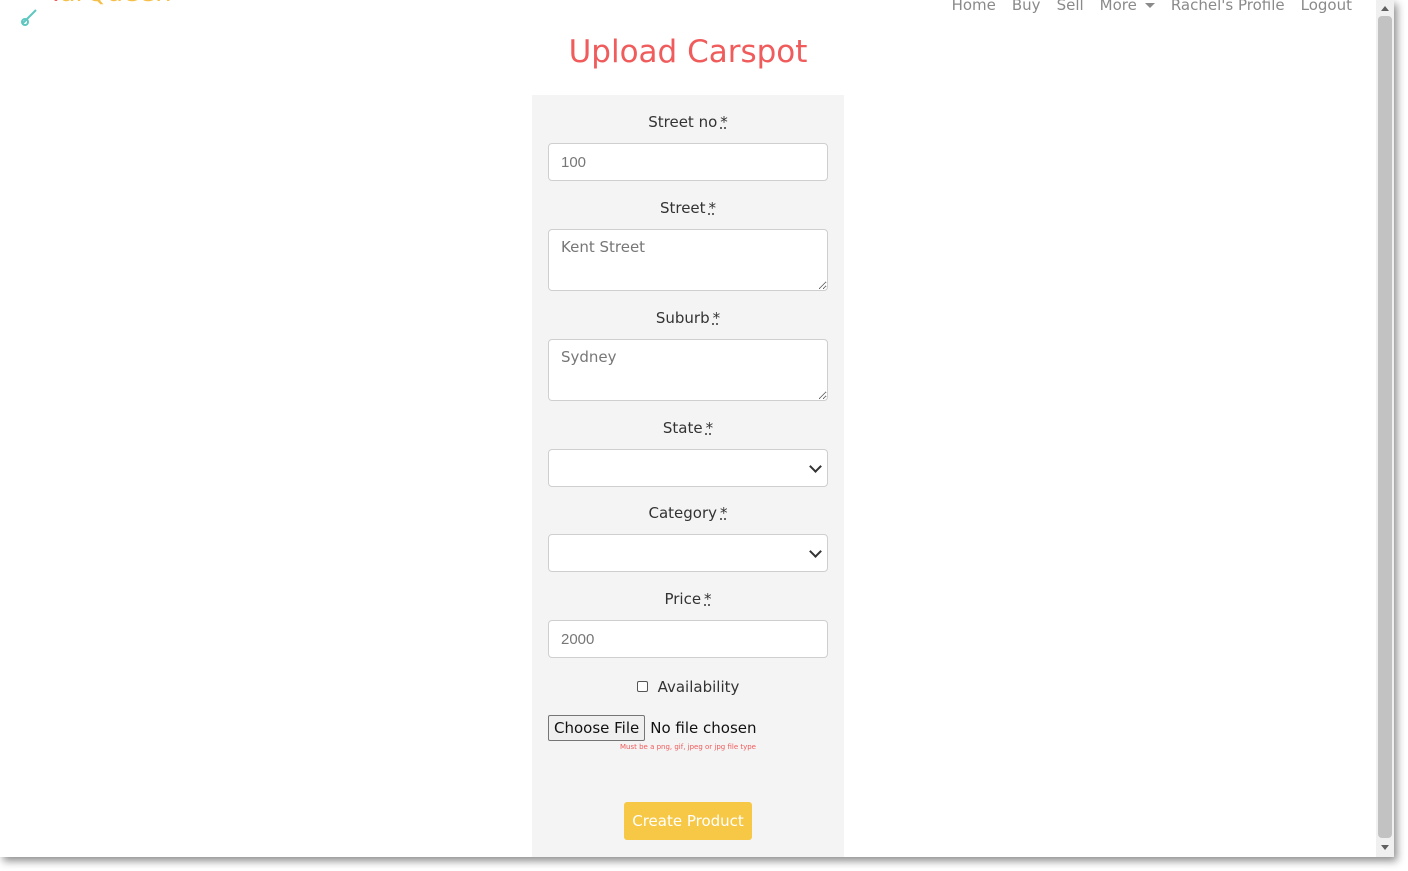 This screenshot has width=1408, height=871. I want to click on category-select, so click(688, 553).